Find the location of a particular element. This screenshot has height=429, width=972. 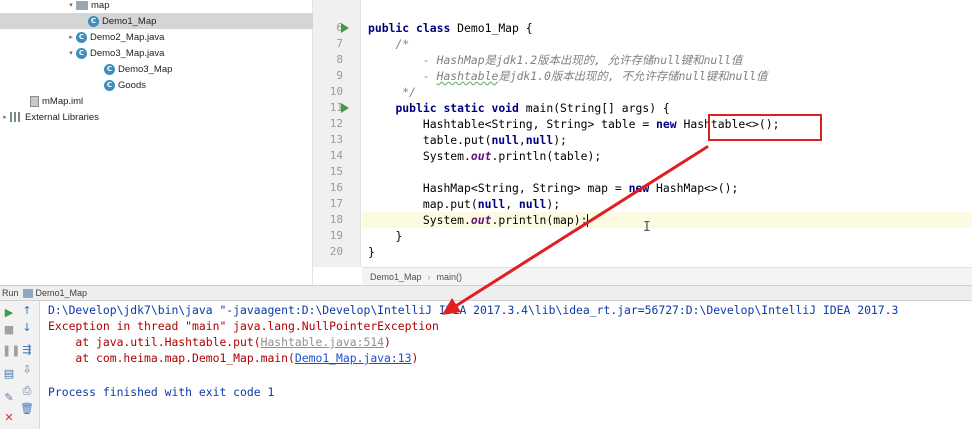

i-beam-cursor-icon: I is located at coordinates (647, 227).